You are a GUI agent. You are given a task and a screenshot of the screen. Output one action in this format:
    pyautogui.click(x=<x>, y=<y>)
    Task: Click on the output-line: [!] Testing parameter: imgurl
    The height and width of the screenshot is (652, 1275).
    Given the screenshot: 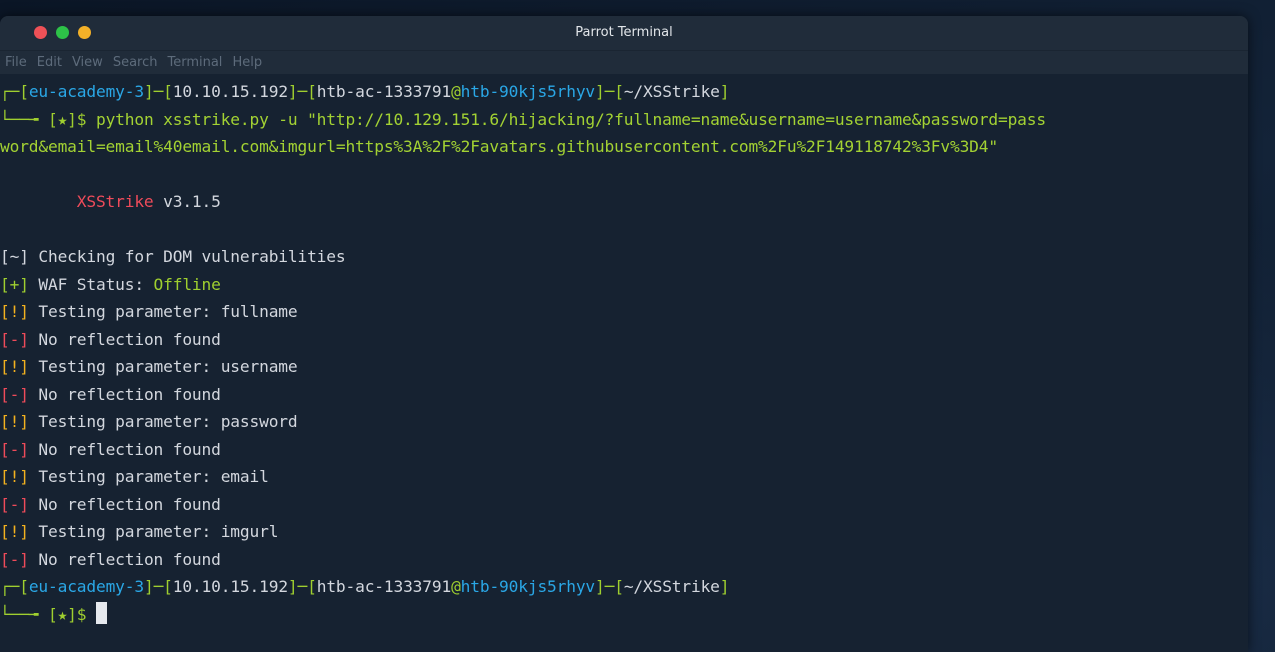 What is the action you would take?
    pyautogui.click(x=624, y=532)
    